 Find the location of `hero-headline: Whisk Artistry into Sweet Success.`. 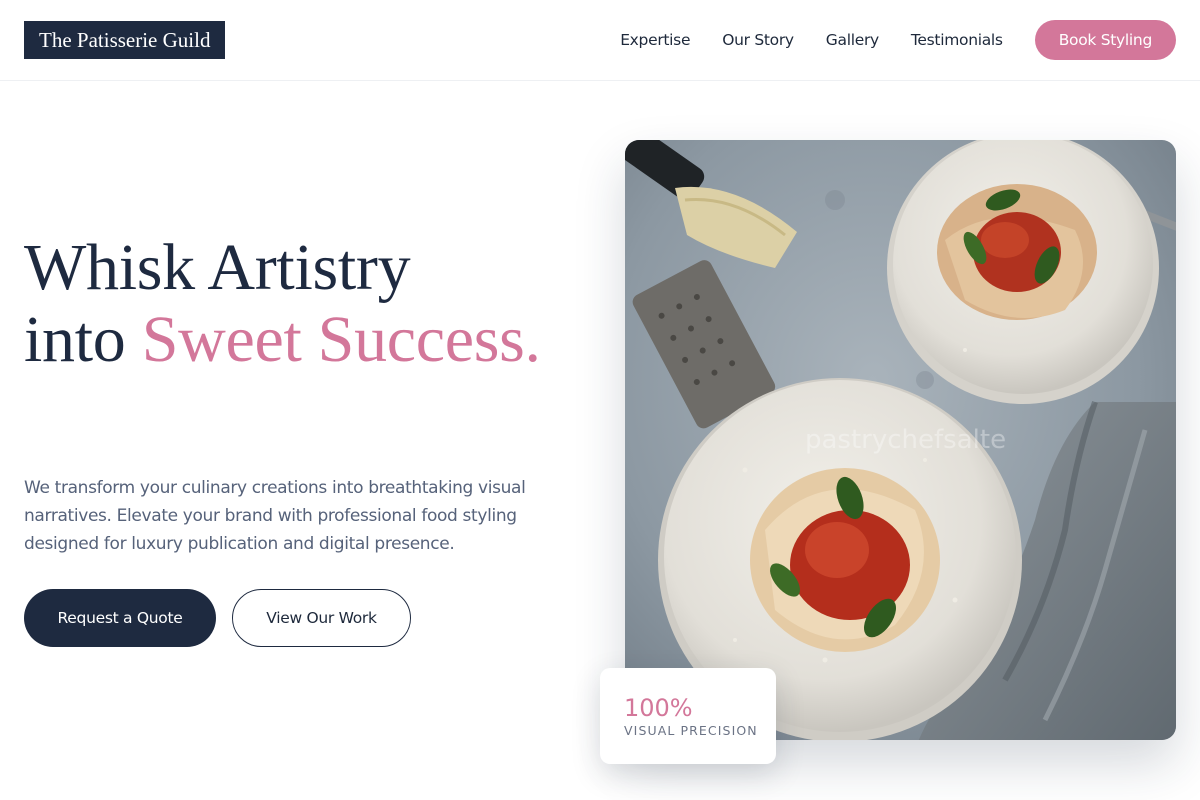

hero-headline: Whisk Artistry into Sweet Success. is located at coordinates (304, 304).